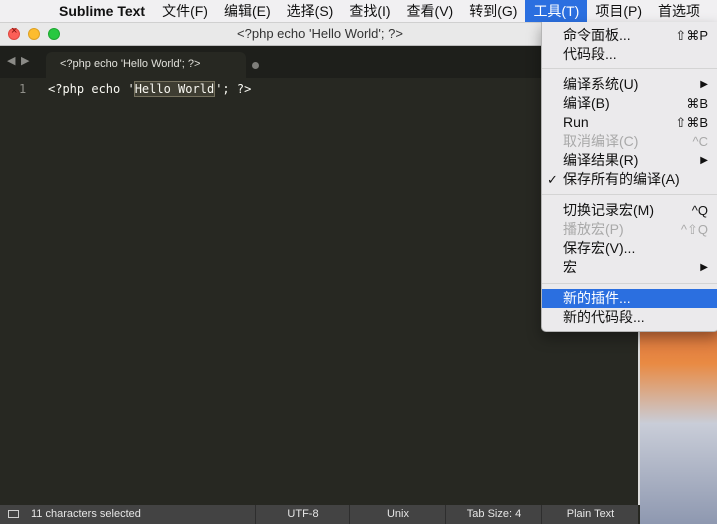  What do you see at coordinates (255, 65) in the screenshot?
I see `unsaved-dot-icon` at bounding box center [255, 65].